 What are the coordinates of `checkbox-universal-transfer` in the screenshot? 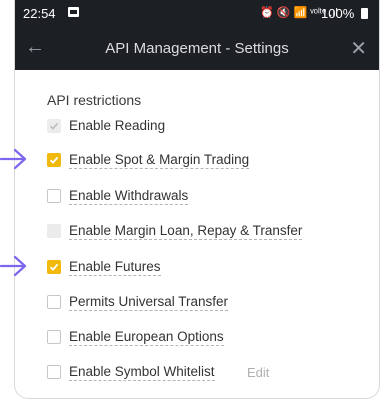 It's located at (54, 302).